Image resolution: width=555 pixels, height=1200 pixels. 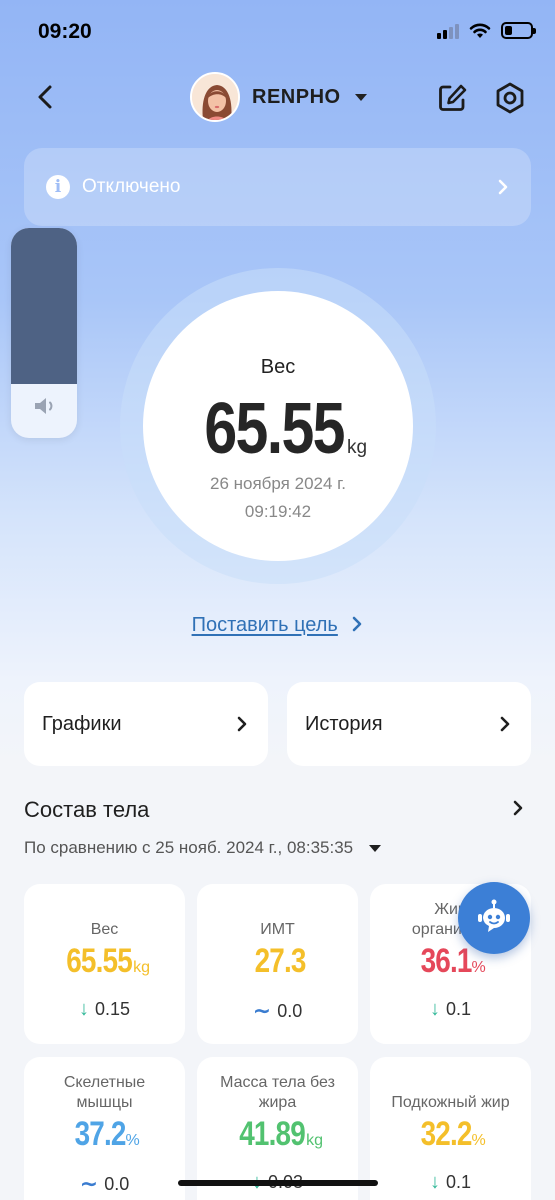 What do you see at coordinates (277, 187) in the screenshot?
I see `connection-status-banner: i Отключено` at bounding box center [277, 187].